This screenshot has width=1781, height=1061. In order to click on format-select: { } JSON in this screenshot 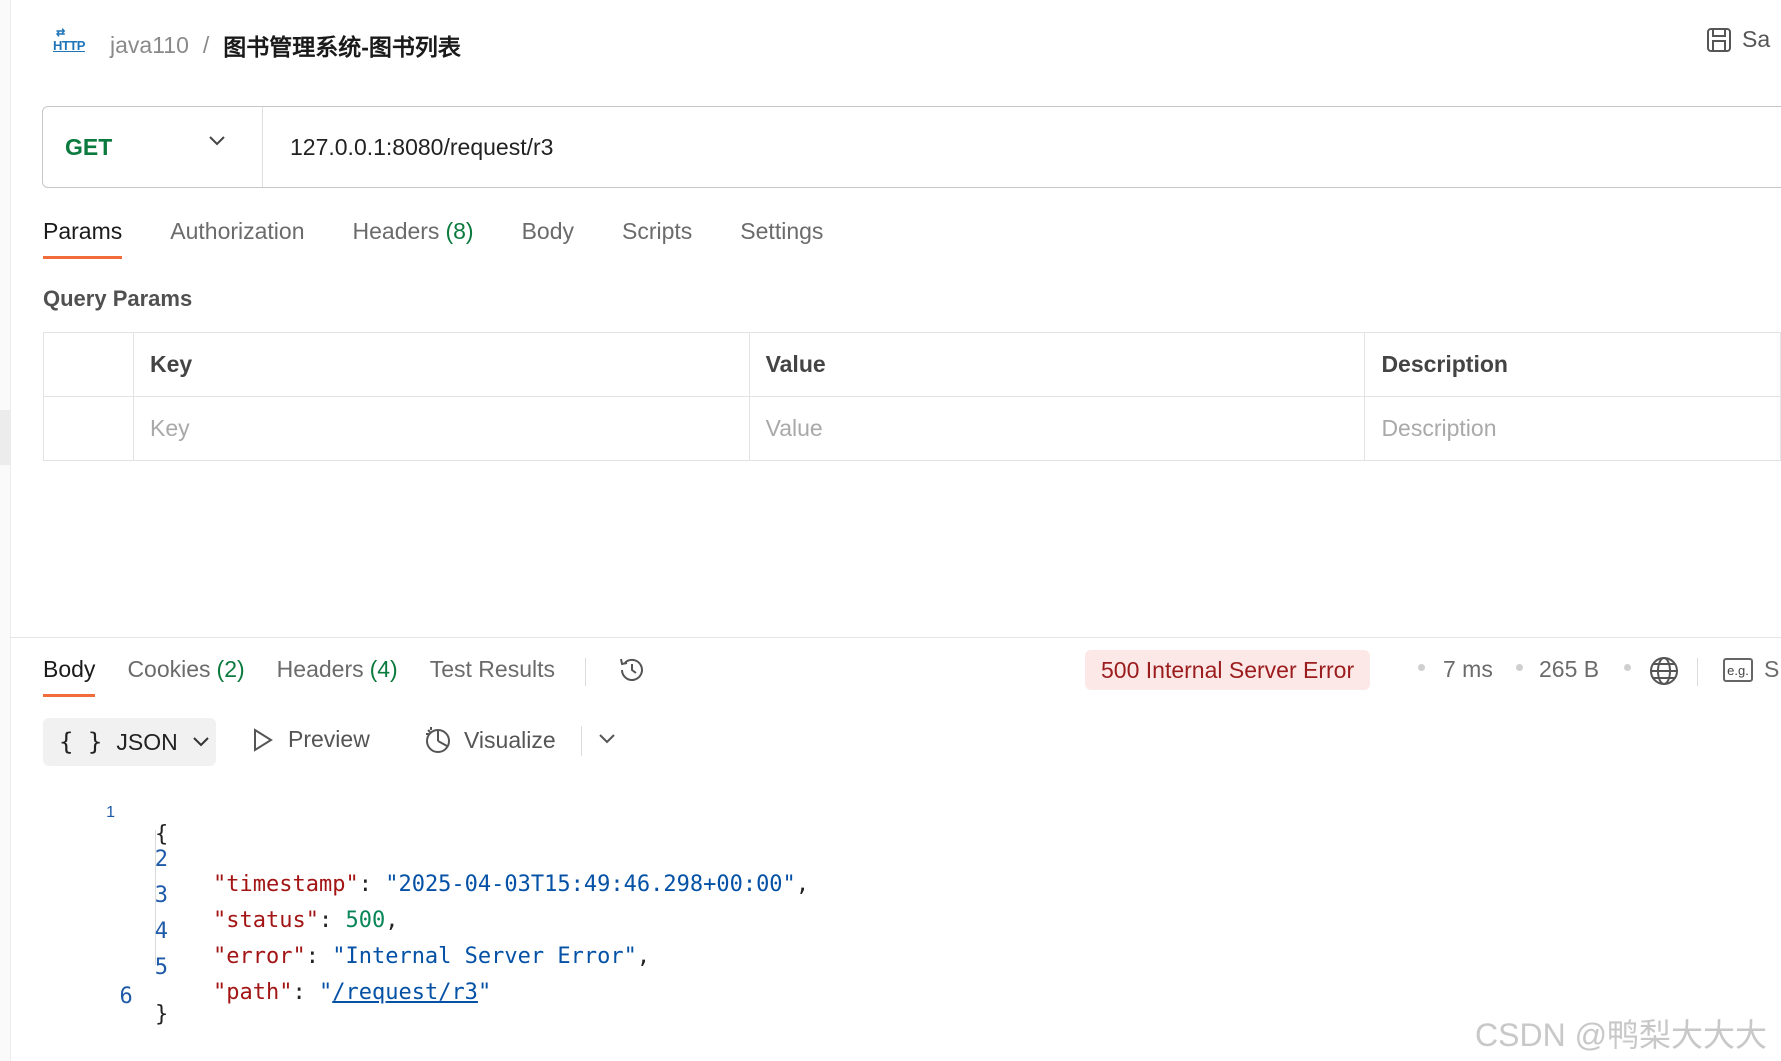, I will do `click(129, 742)`.